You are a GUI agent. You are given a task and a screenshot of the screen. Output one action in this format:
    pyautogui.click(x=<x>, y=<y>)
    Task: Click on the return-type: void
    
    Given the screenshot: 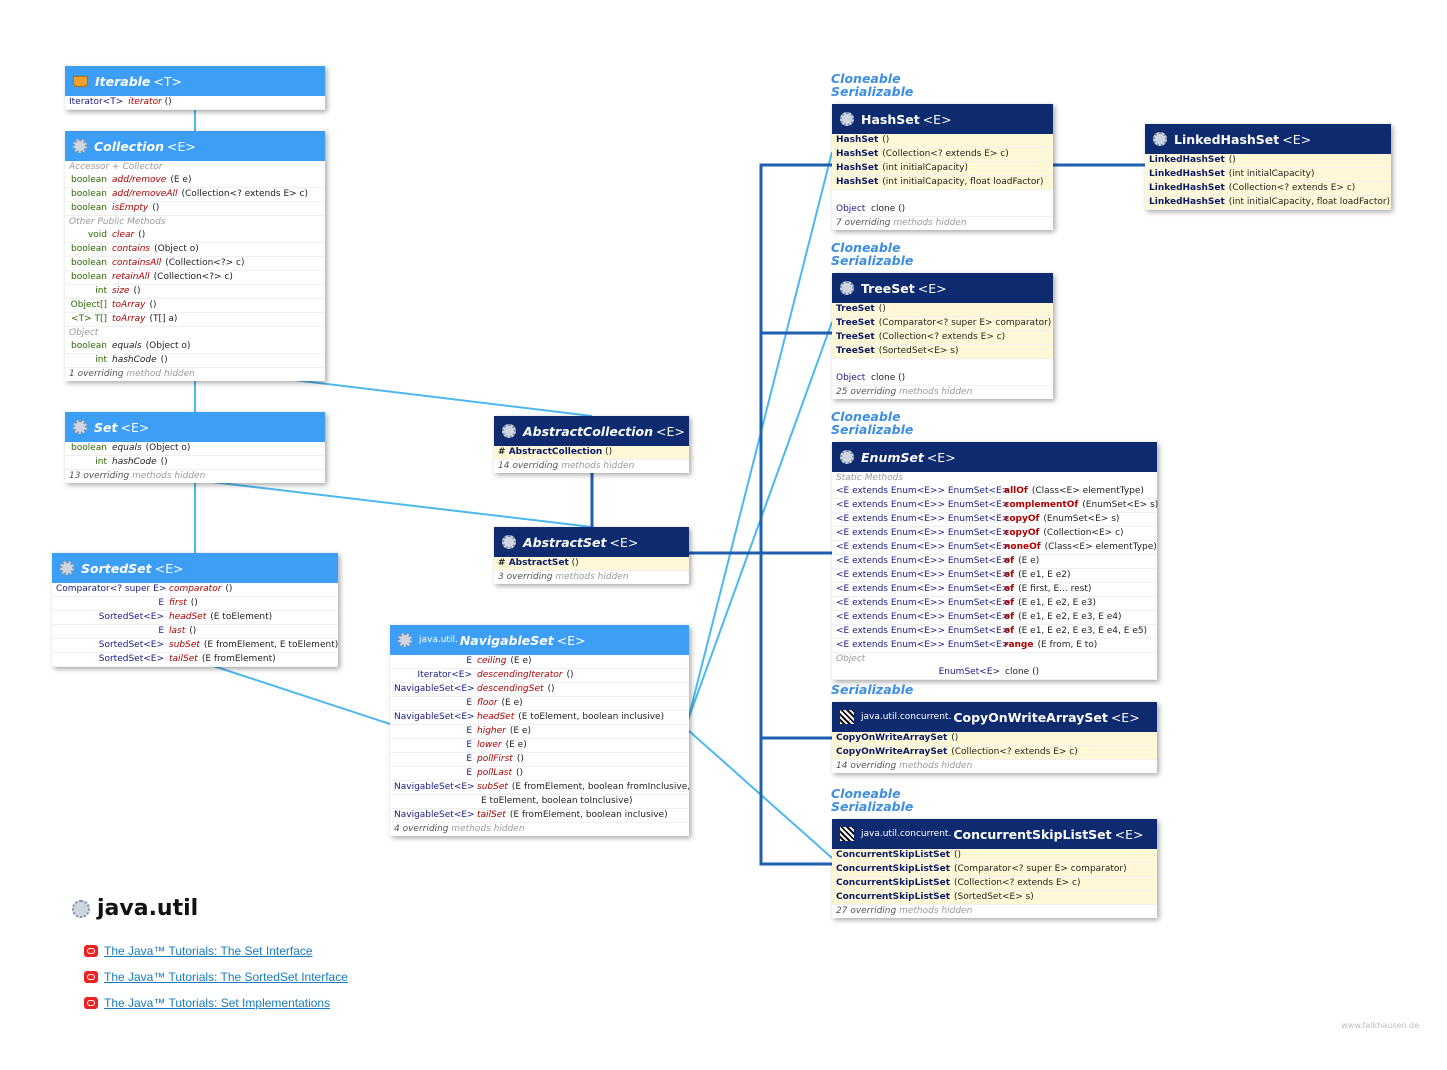 What is the action you would take?
    pyautogui.click(x=97, y=235)
    